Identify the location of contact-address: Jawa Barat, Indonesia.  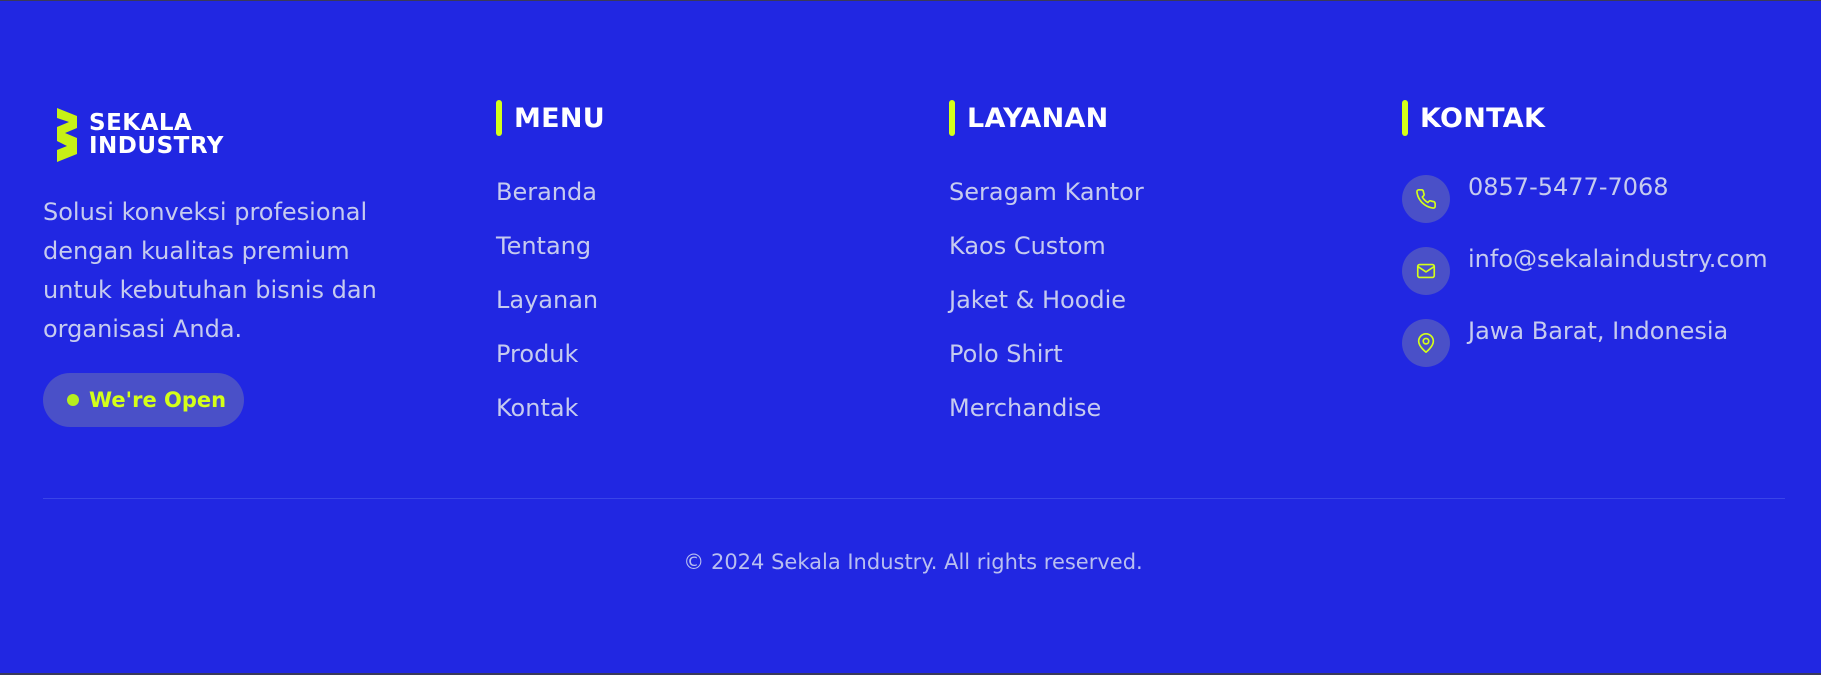
(1565, 342).